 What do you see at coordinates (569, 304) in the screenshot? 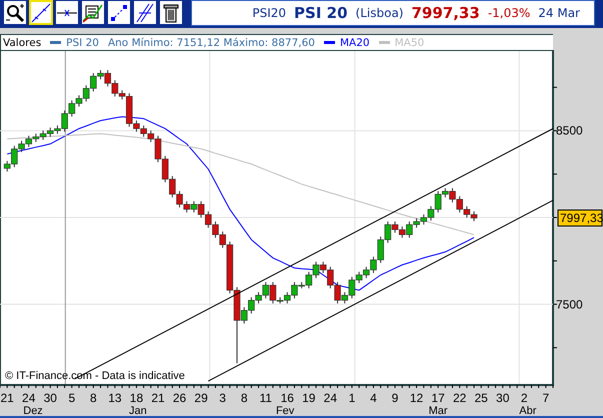
I see `y-axis-label: 7500` at bounding box center [569, 304].